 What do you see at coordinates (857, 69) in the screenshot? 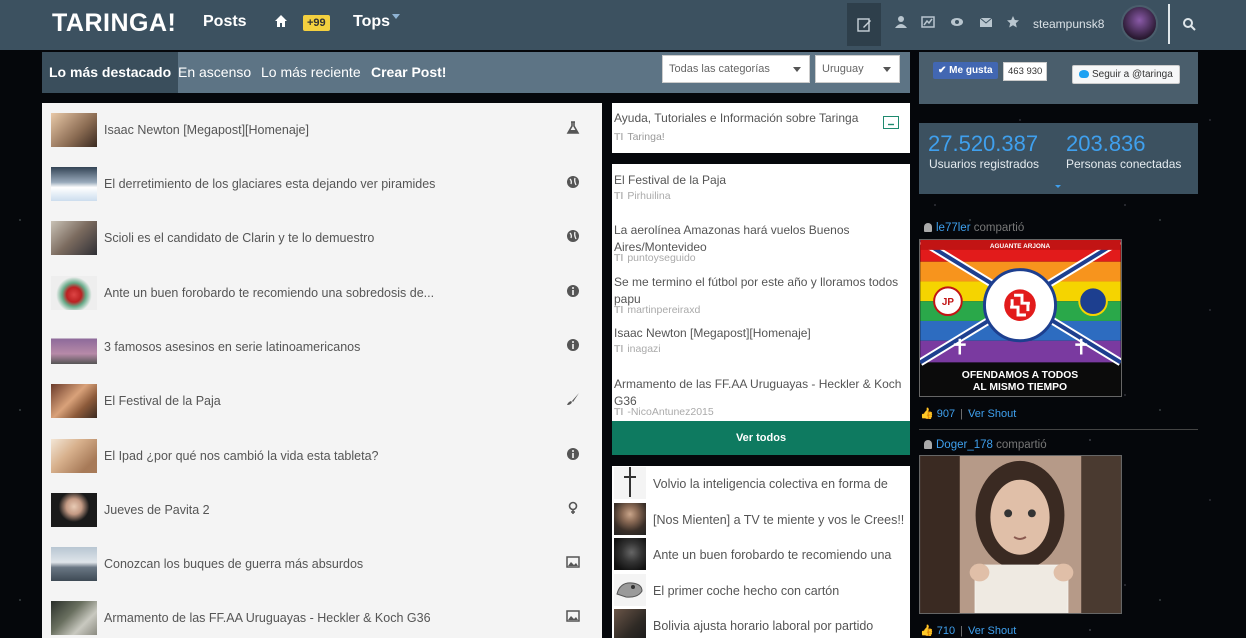
I see `country-select: Uruguay` at bounding box center [857, 69].